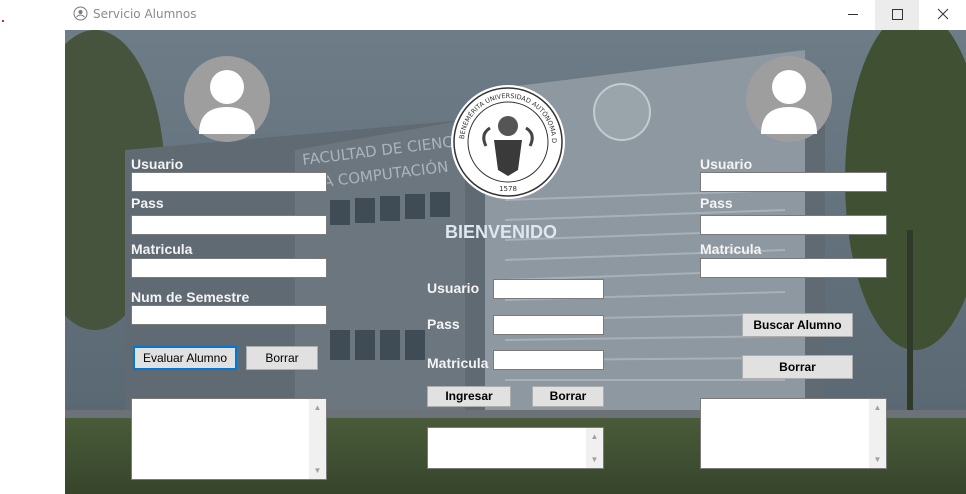  What do you see at coordinates (548, 325) in the screenshot?
I see `center-pass-input` at bounding box center [548, 325].